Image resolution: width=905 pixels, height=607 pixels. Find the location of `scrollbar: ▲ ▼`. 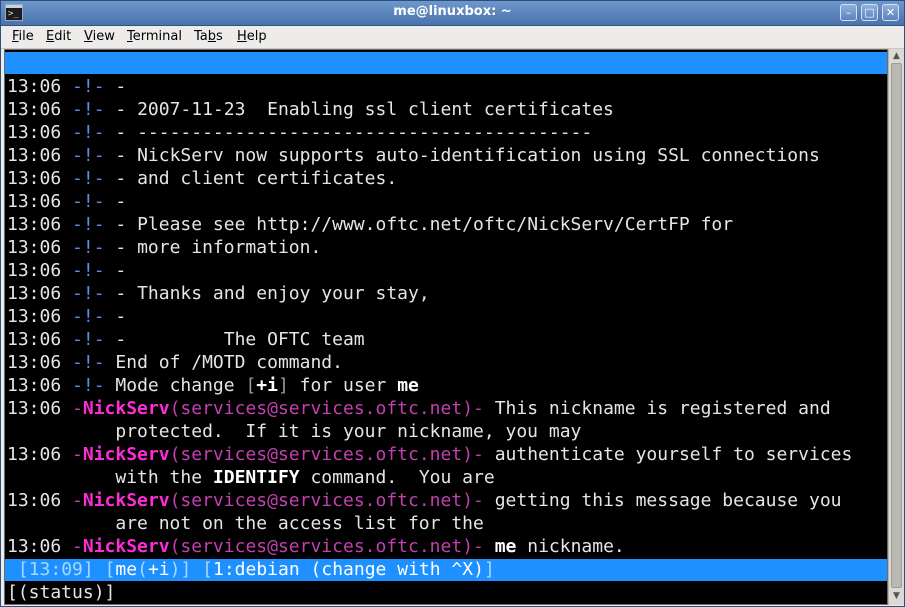

scrollbar: ▲ ▼ is located at coordinates (896, 327).